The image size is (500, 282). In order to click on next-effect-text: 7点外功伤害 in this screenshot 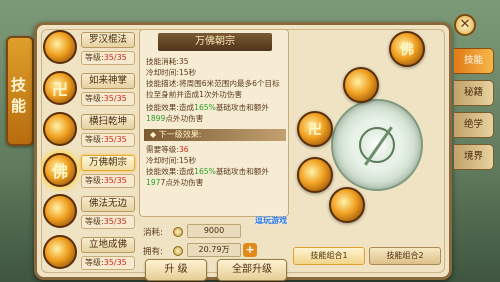, I will do `click(182, 182)`.